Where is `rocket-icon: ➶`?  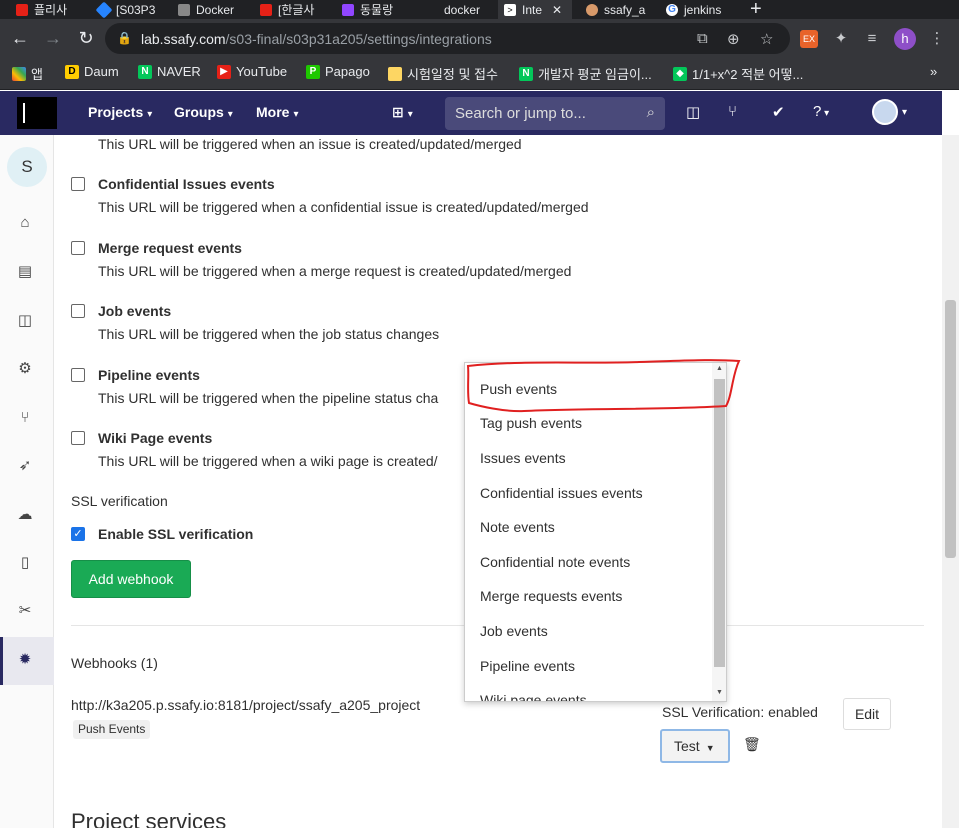
rocket-icon: ➶ is located at coordinates (25, 466).